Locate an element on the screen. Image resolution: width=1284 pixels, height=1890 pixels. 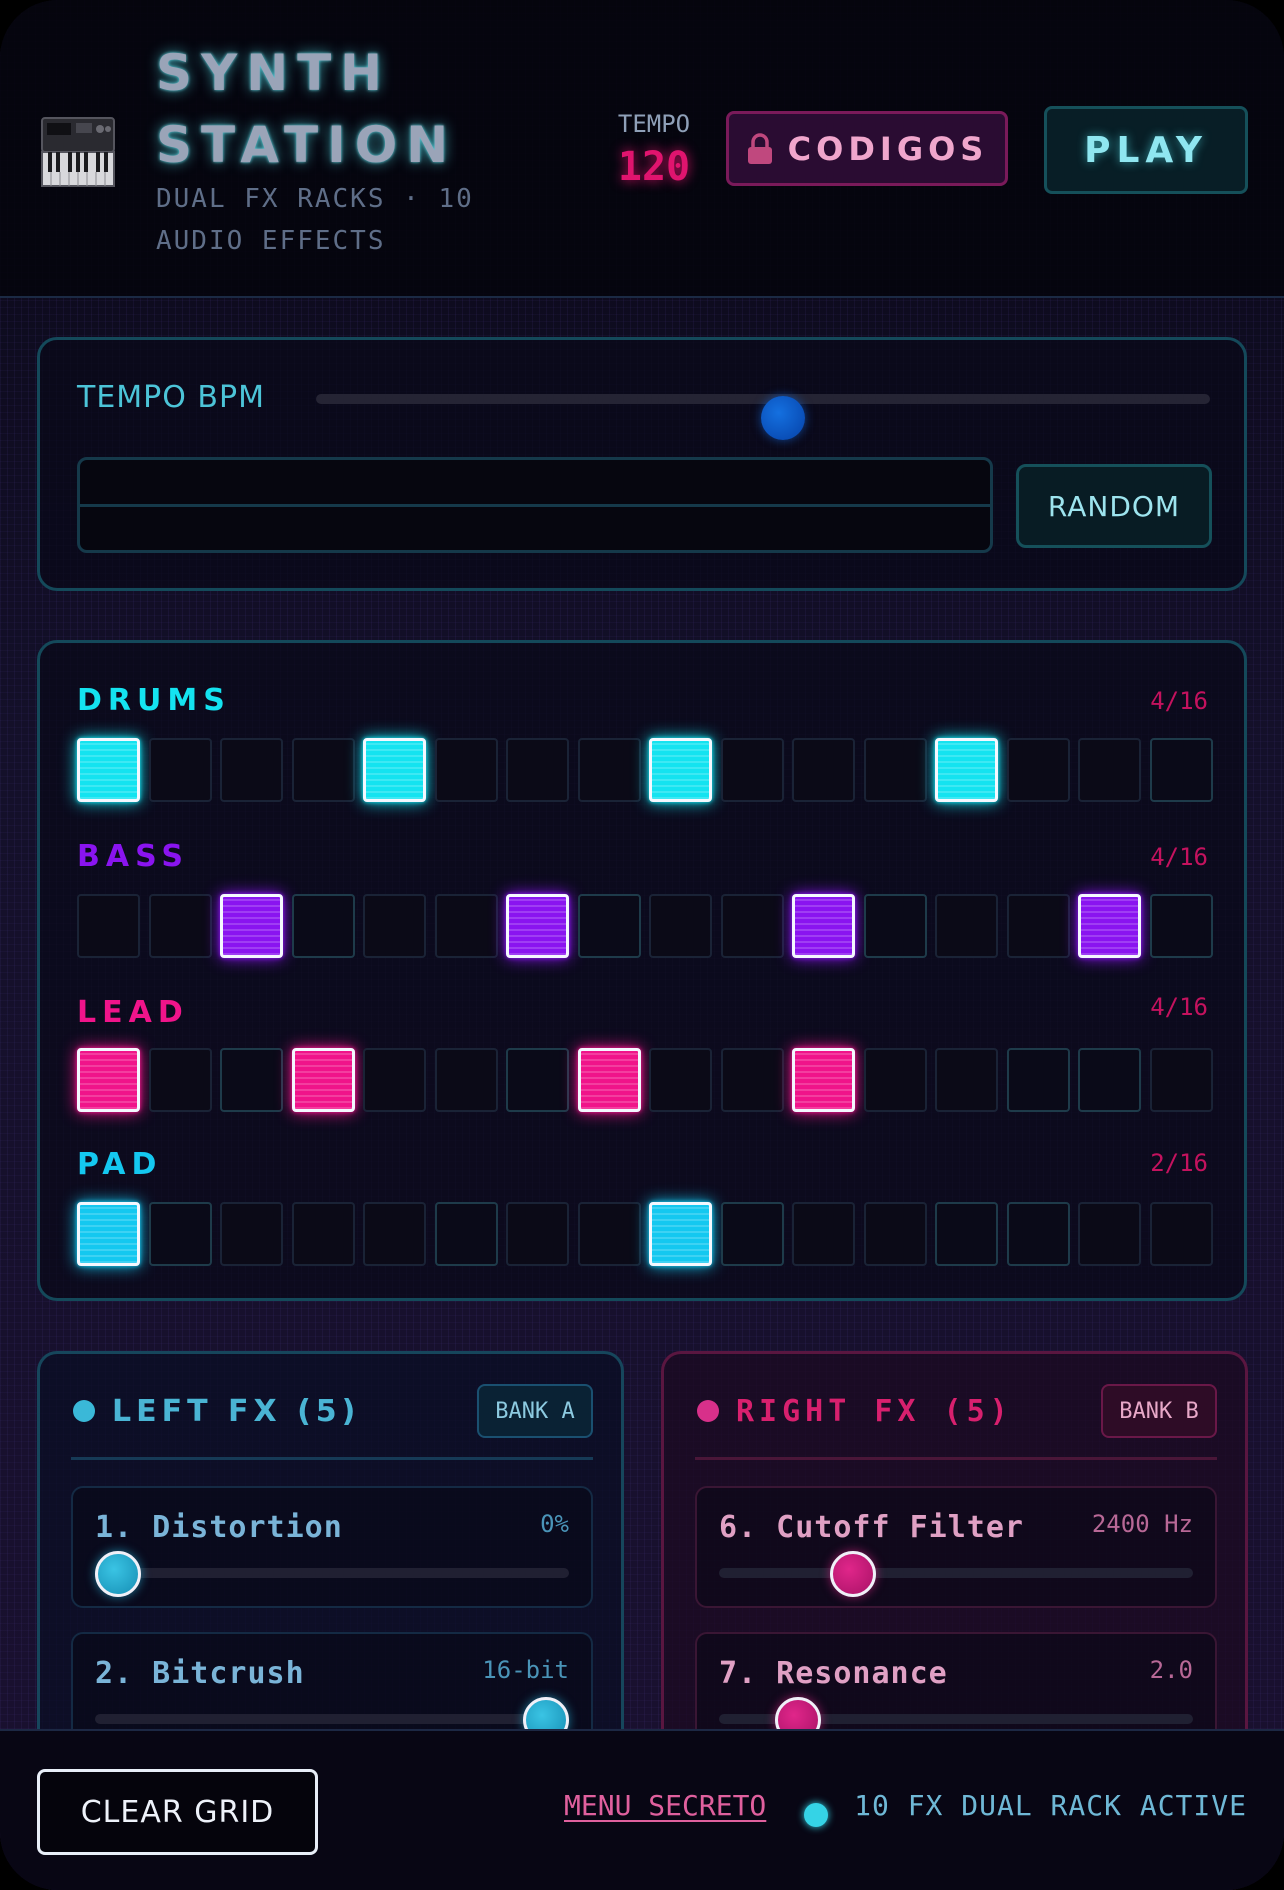
codigos-button: CODIGOS is located at coordinates (867, 148).